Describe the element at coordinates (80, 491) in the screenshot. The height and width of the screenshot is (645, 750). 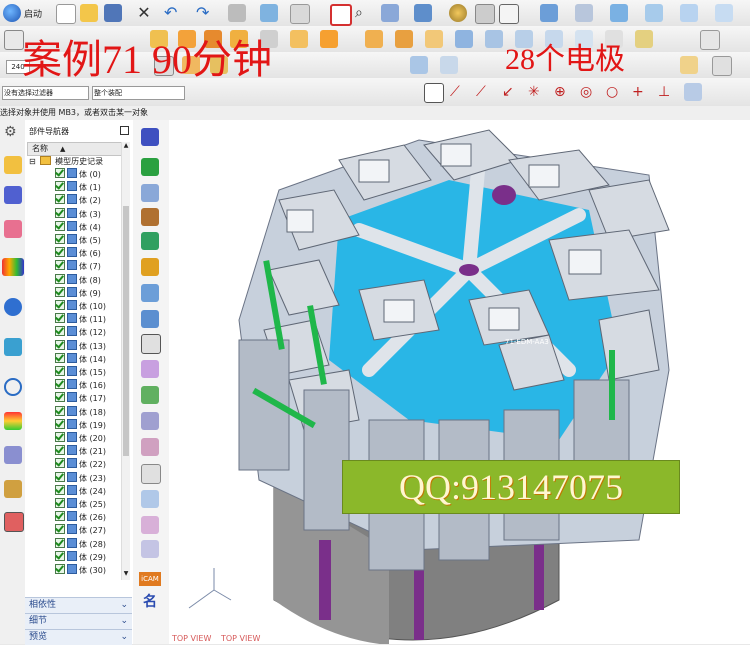
I see `body-list-item: 体 (24)` at that location.